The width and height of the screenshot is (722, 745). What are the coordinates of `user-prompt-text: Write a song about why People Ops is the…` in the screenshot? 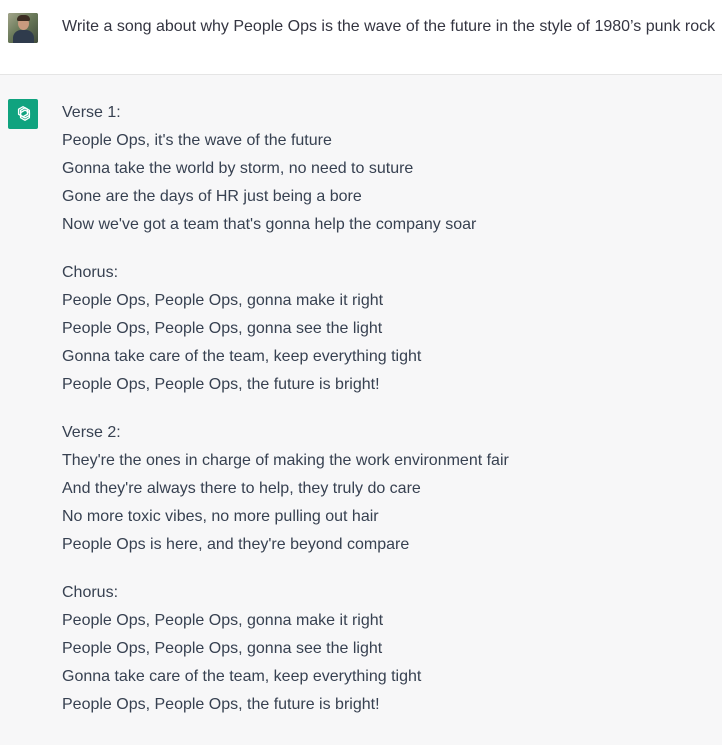 It's located at (389, 26).